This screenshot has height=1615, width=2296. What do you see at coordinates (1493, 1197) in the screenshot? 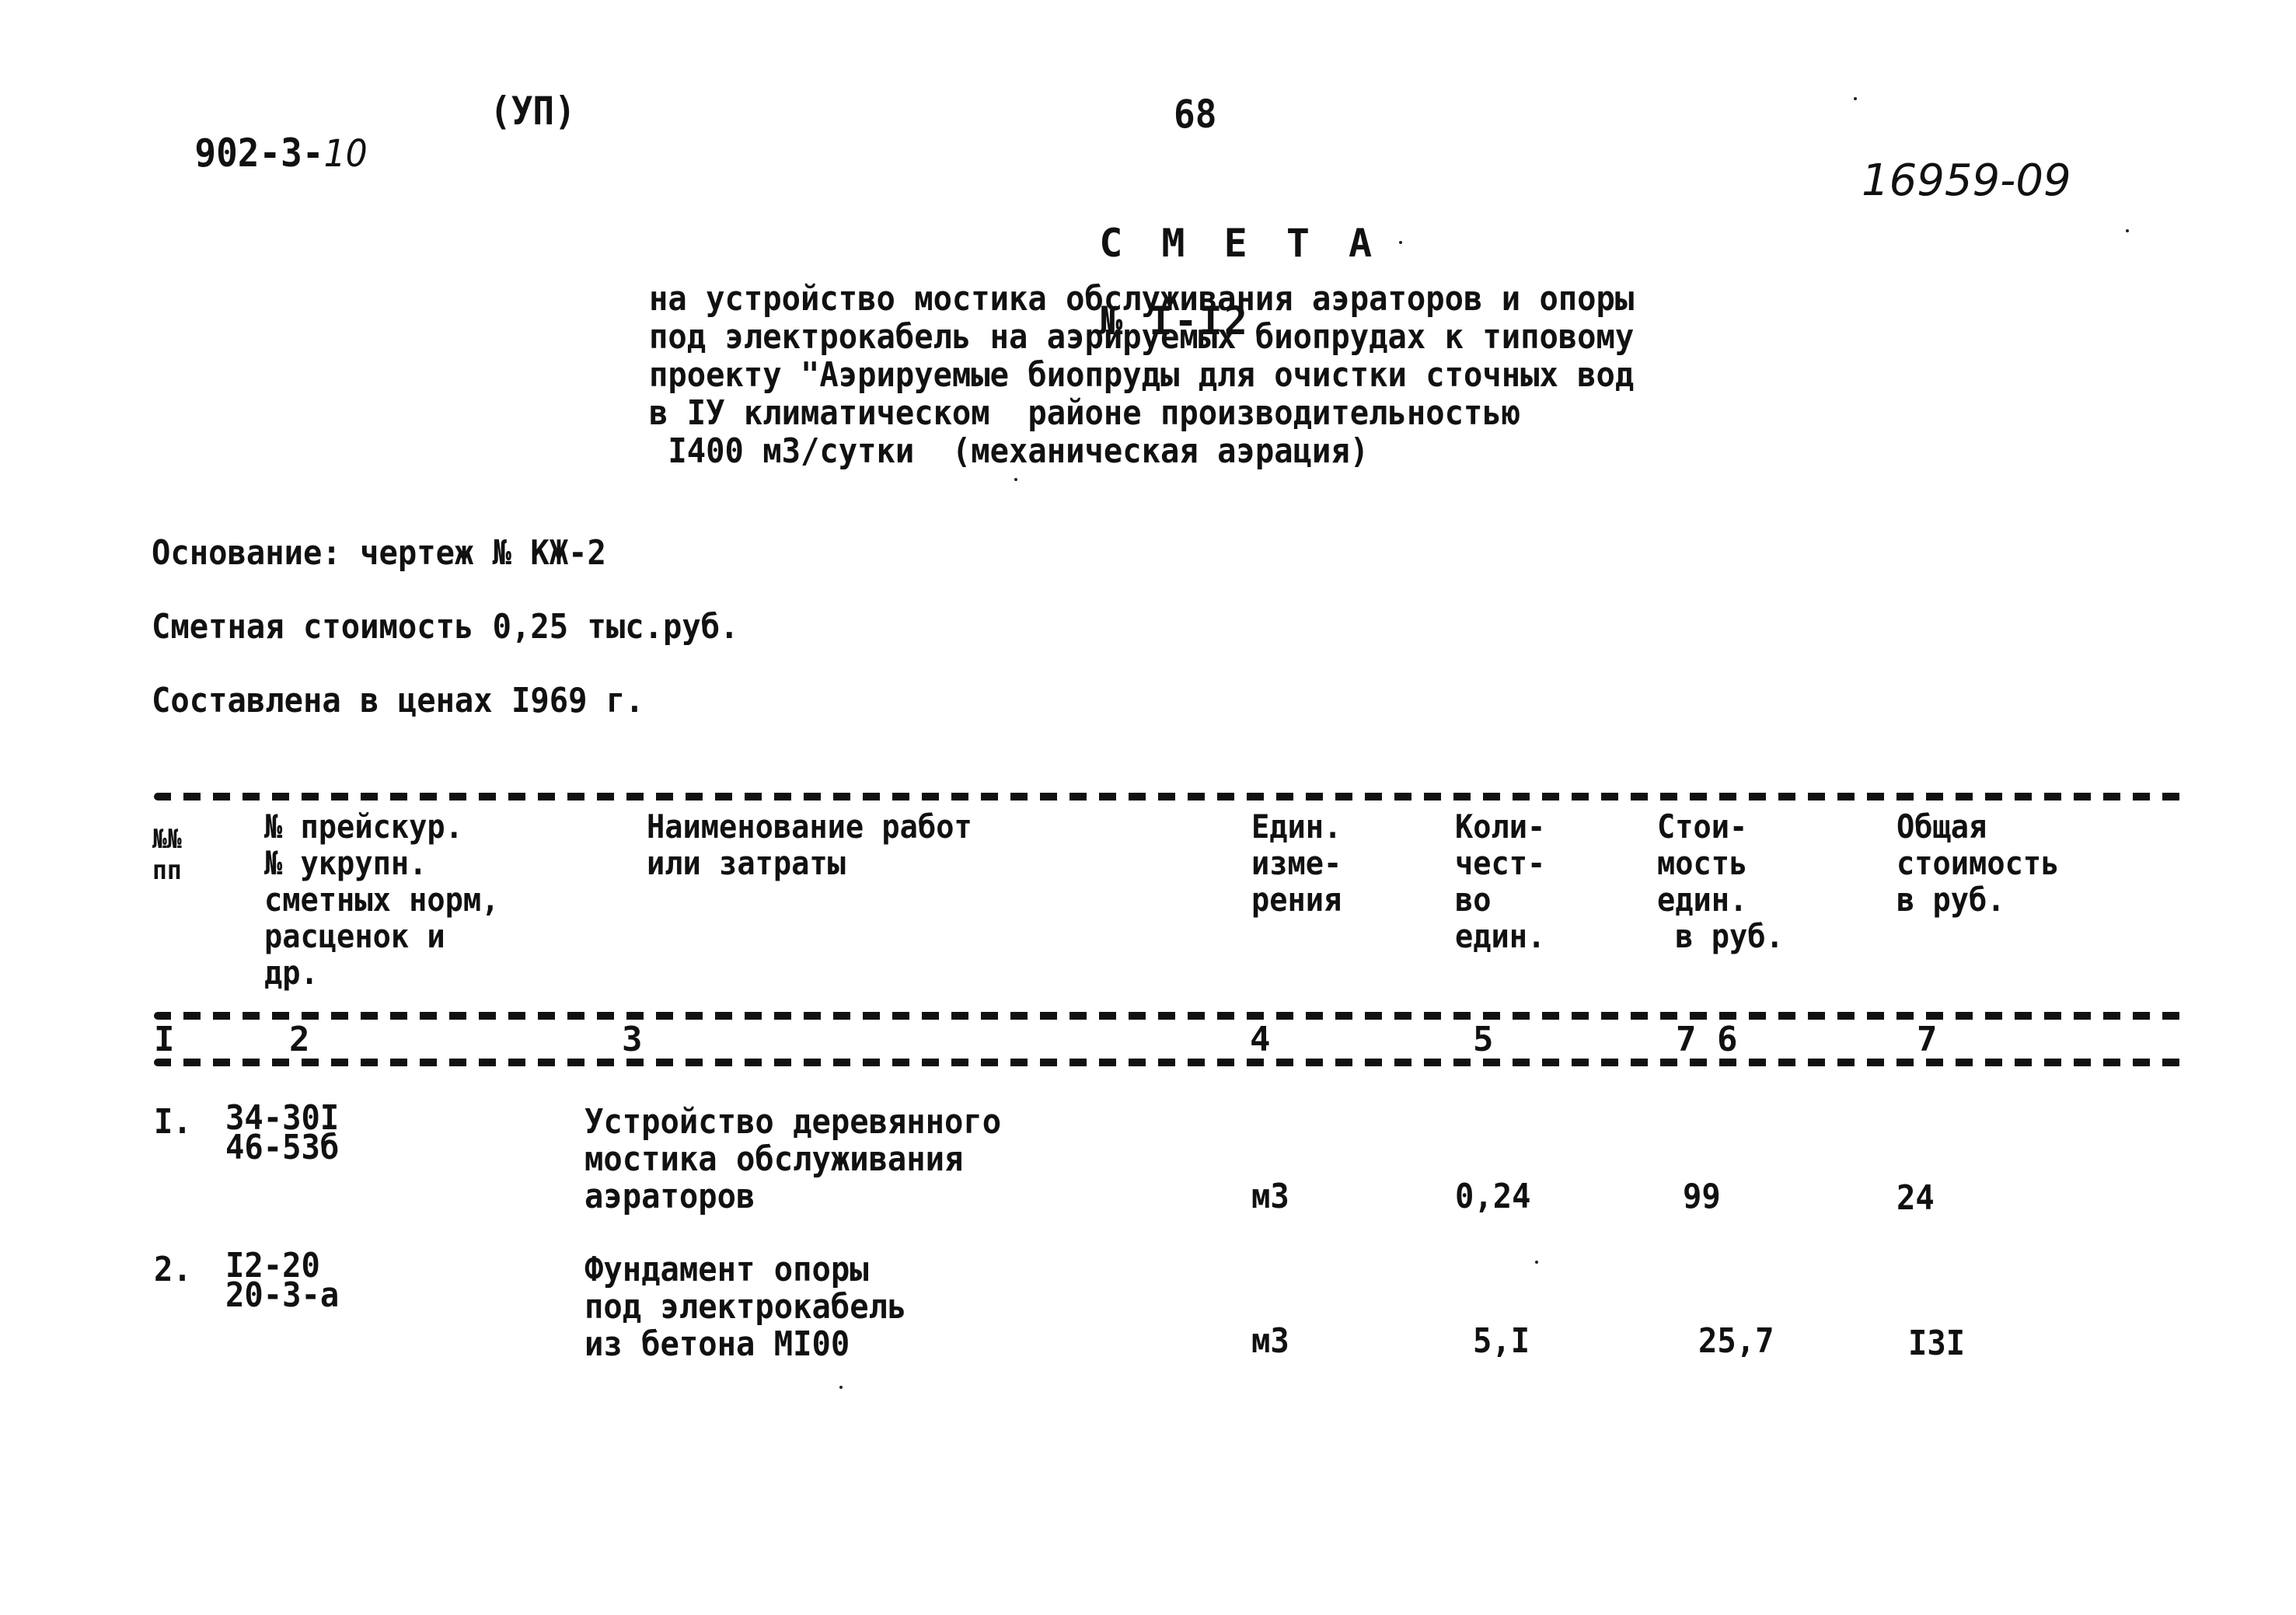
I see `row-quantity: 0,24` at bounding box center [1493, 1197].